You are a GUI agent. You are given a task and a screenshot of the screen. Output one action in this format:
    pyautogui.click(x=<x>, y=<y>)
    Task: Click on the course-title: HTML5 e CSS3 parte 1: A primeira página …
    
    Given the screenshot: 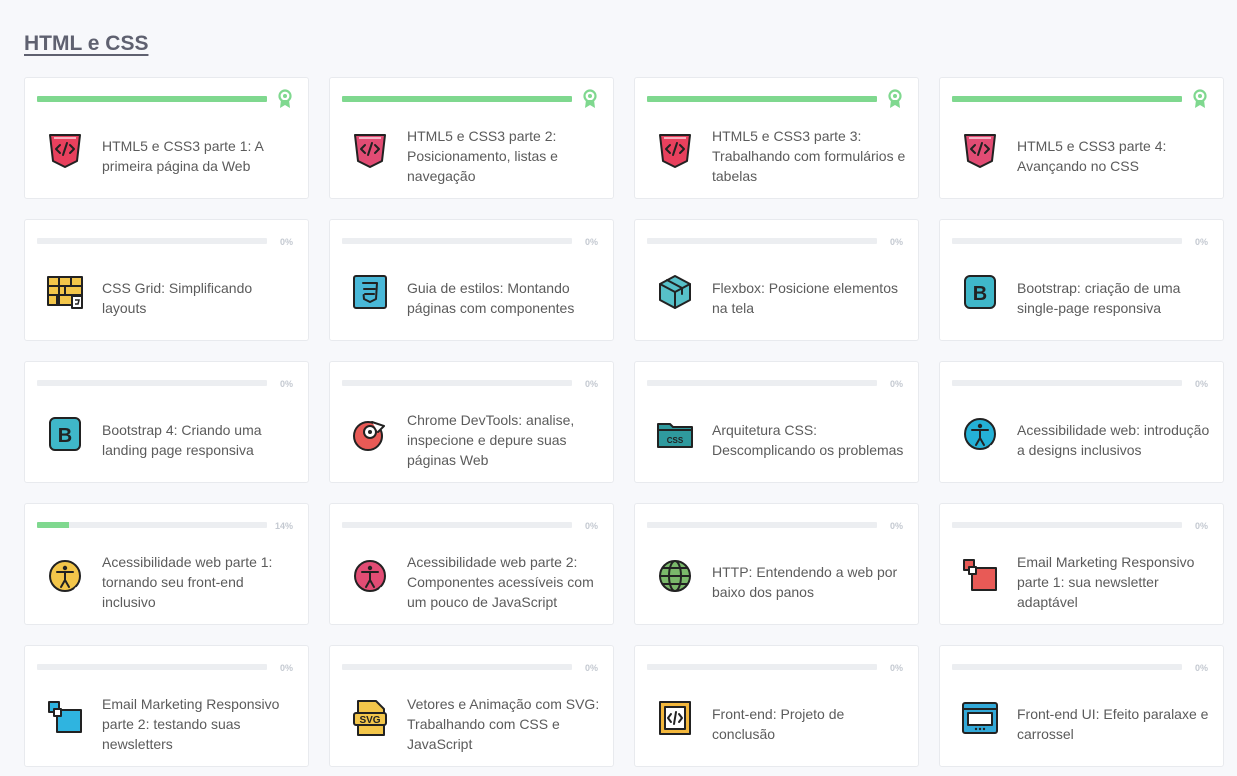 What is the action you would take?
    pyautogui.click(x=183, y=156)
    